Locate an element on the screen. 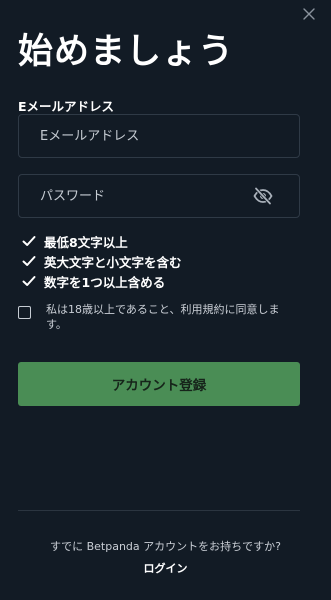 This screenshot has width=331, height=600. close-icon is located at coordinates (309, 14).